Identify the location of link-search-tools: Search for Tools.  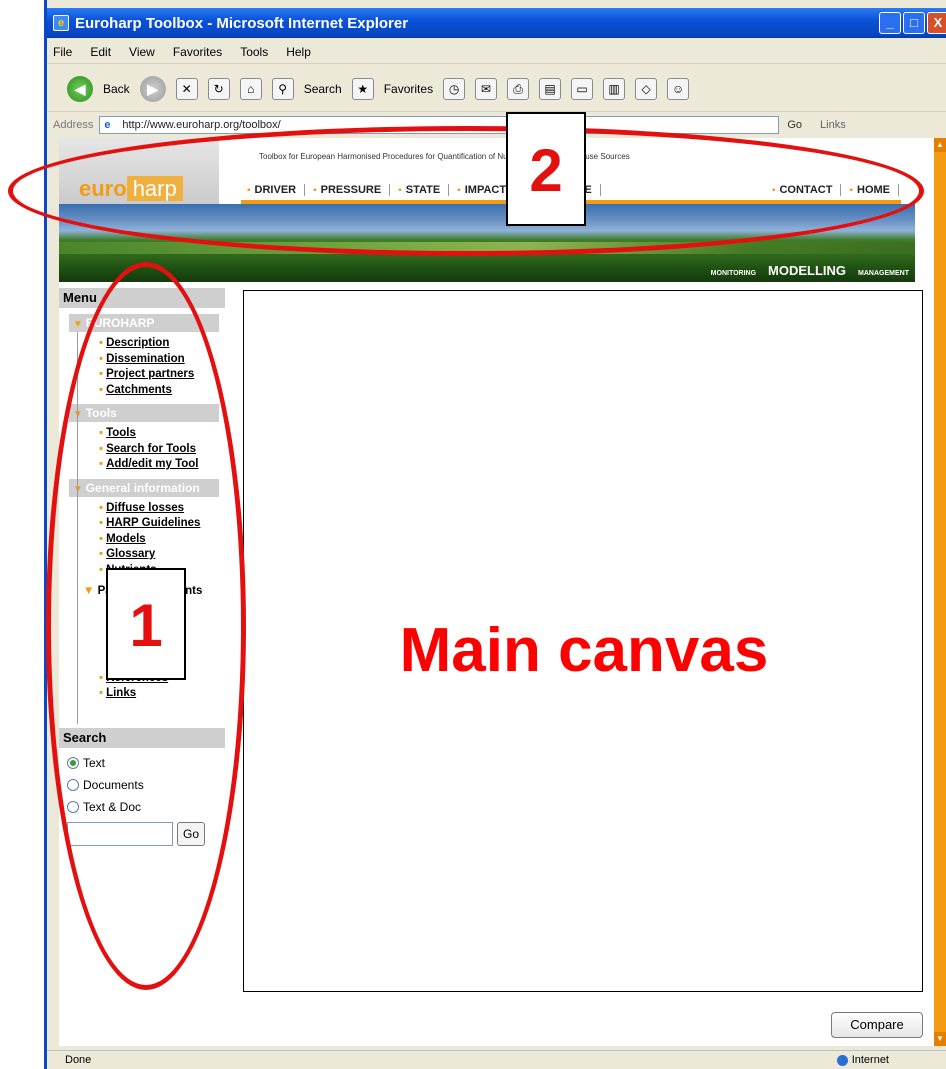
(162, 450).